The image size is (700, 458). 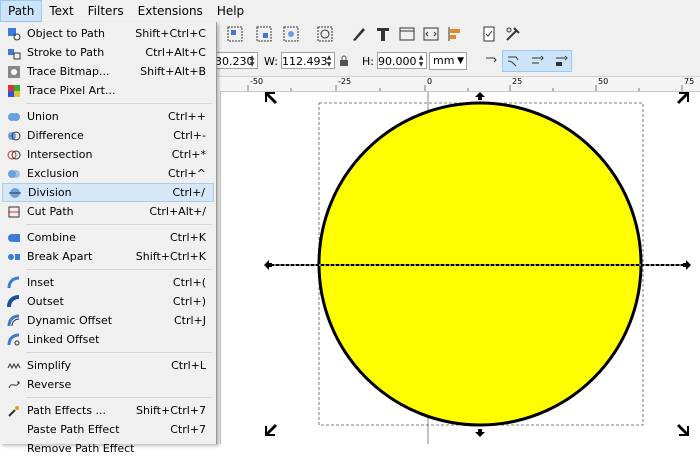 I want to click on menu-item-shortcut: Ctrl+^, so click(x=186, y=173).